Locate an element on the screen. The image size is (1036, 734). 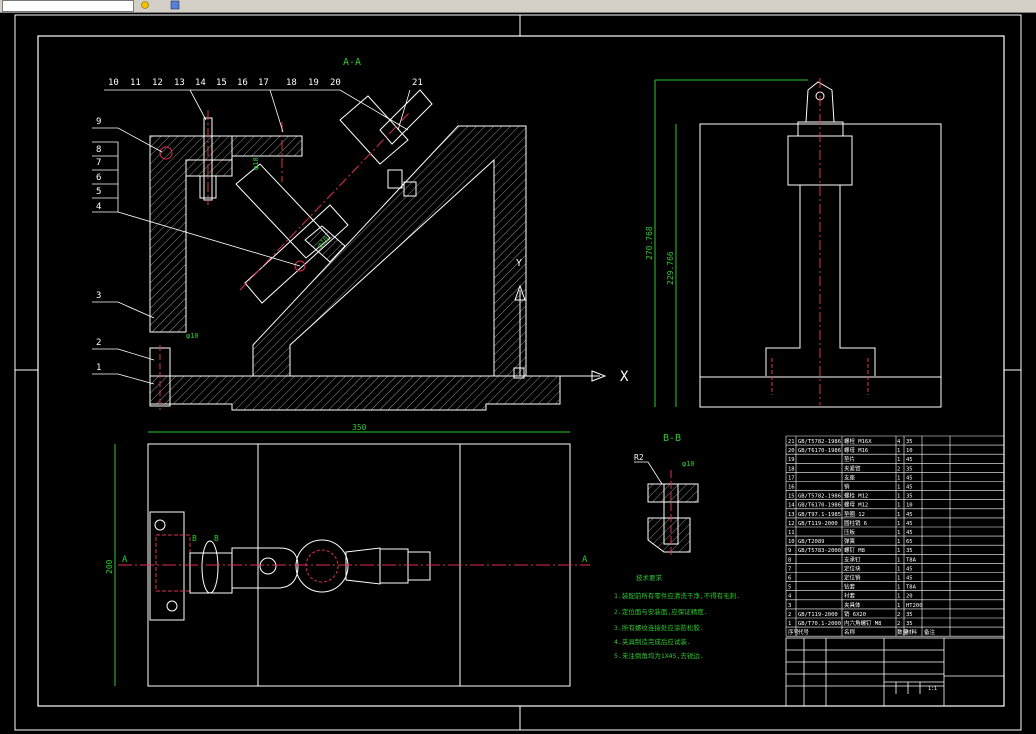
bom-cell: 螺母 M12 is located at coordinates (856, 505).